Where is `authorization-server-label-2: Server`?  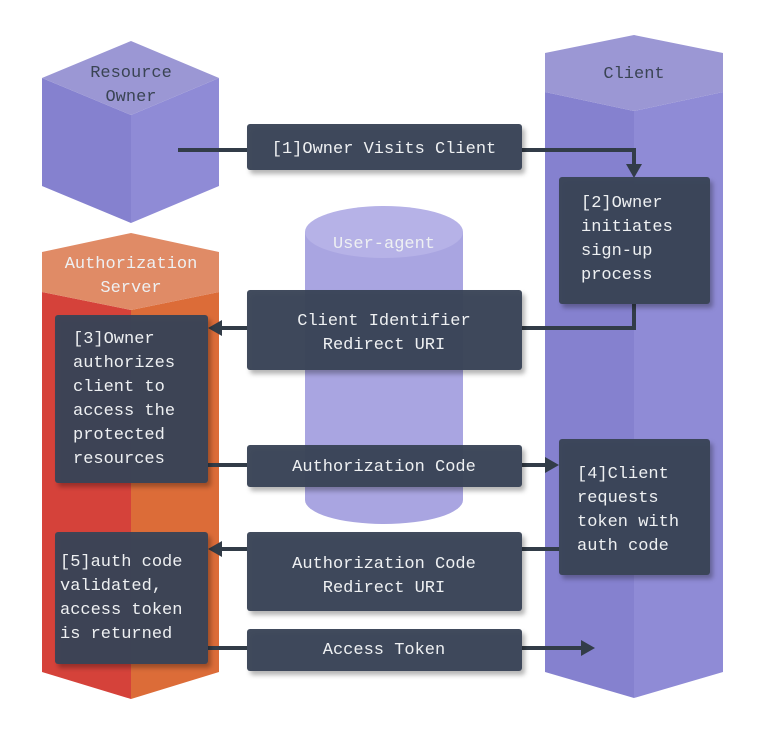 authorization-server-label-2: Server is located at coordinates (130, 288).